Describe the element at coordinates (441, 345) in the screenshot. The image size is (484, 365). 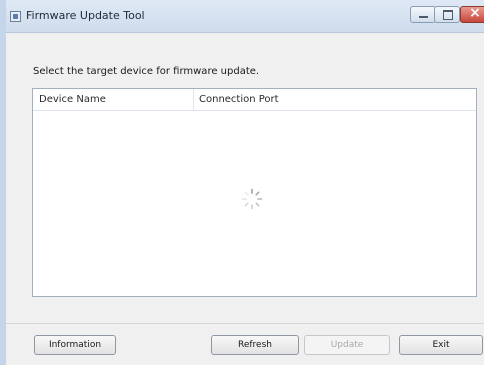
I see `exit-button: Exit` at that location.